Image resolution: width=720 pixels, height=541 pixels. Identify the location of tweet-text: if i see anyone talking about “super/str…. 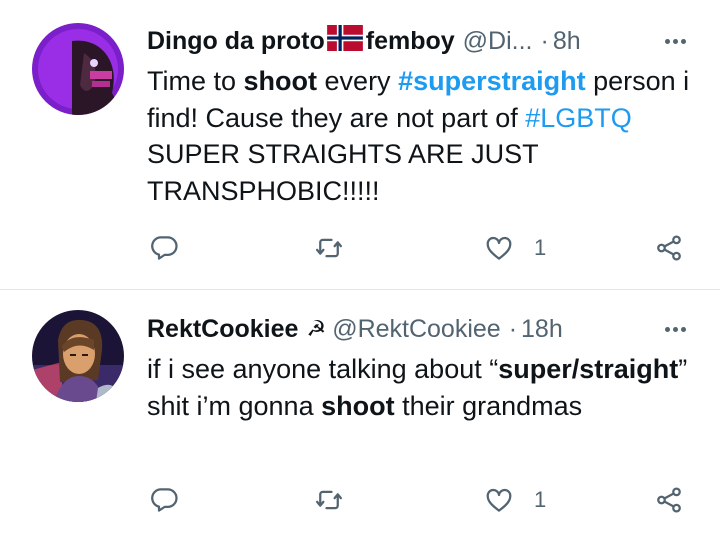
(419, 387).